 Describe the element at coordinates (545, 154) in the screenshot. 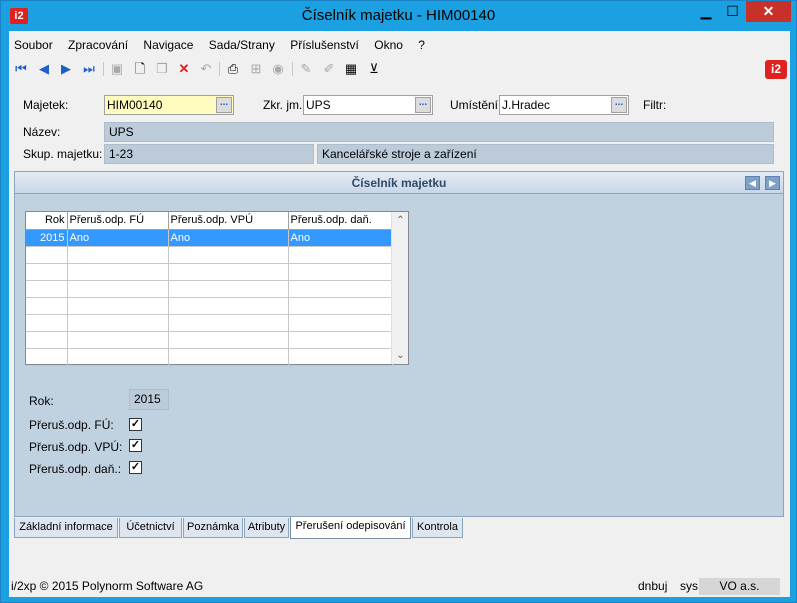

I see `skup-name: Kancelářské stroje a zařízení` at that location.